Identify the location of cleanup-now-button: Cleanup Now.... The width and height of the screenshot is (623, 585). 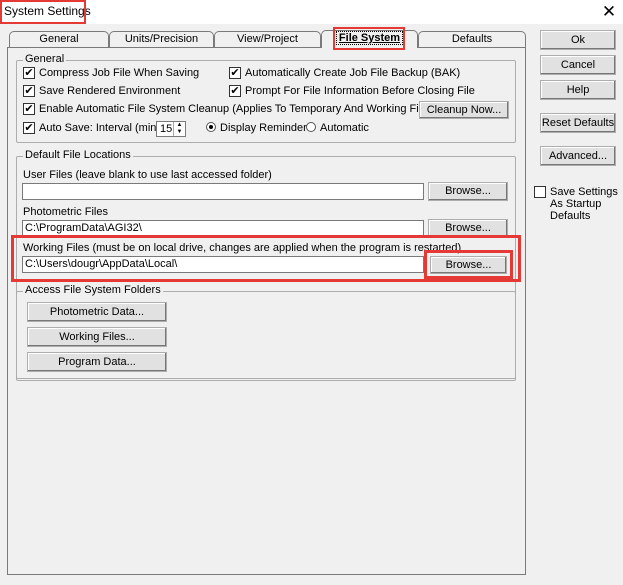
(464, 110).